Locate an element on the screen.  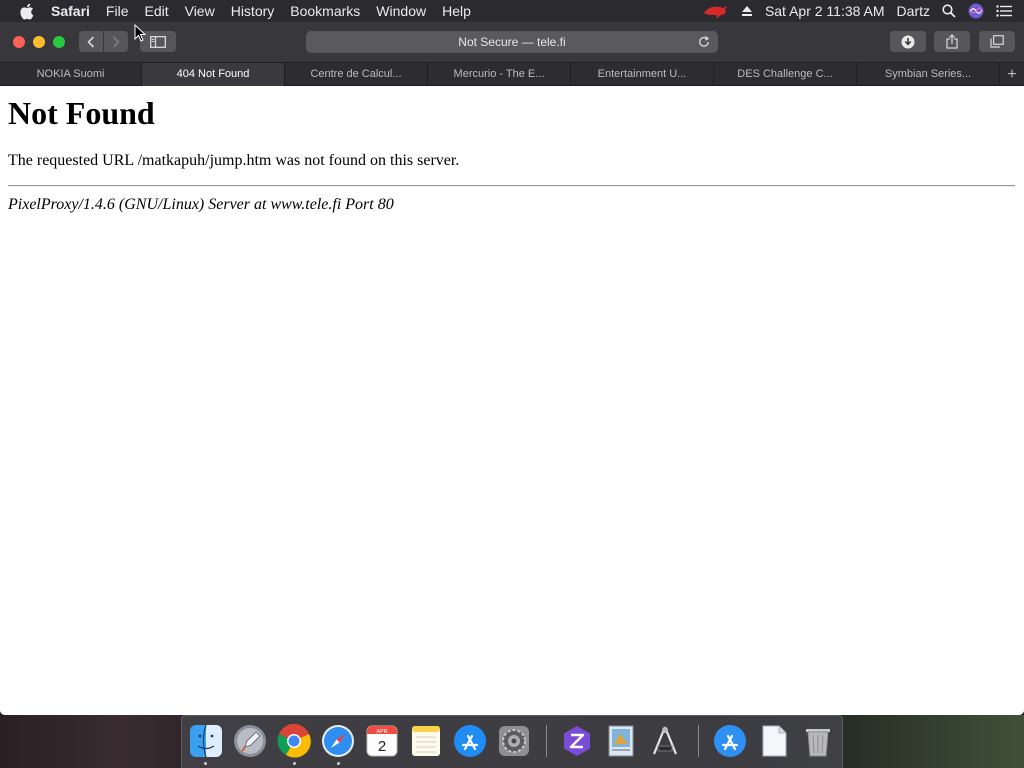
menu-app-name: Safari is located at coordinates (70, 11).